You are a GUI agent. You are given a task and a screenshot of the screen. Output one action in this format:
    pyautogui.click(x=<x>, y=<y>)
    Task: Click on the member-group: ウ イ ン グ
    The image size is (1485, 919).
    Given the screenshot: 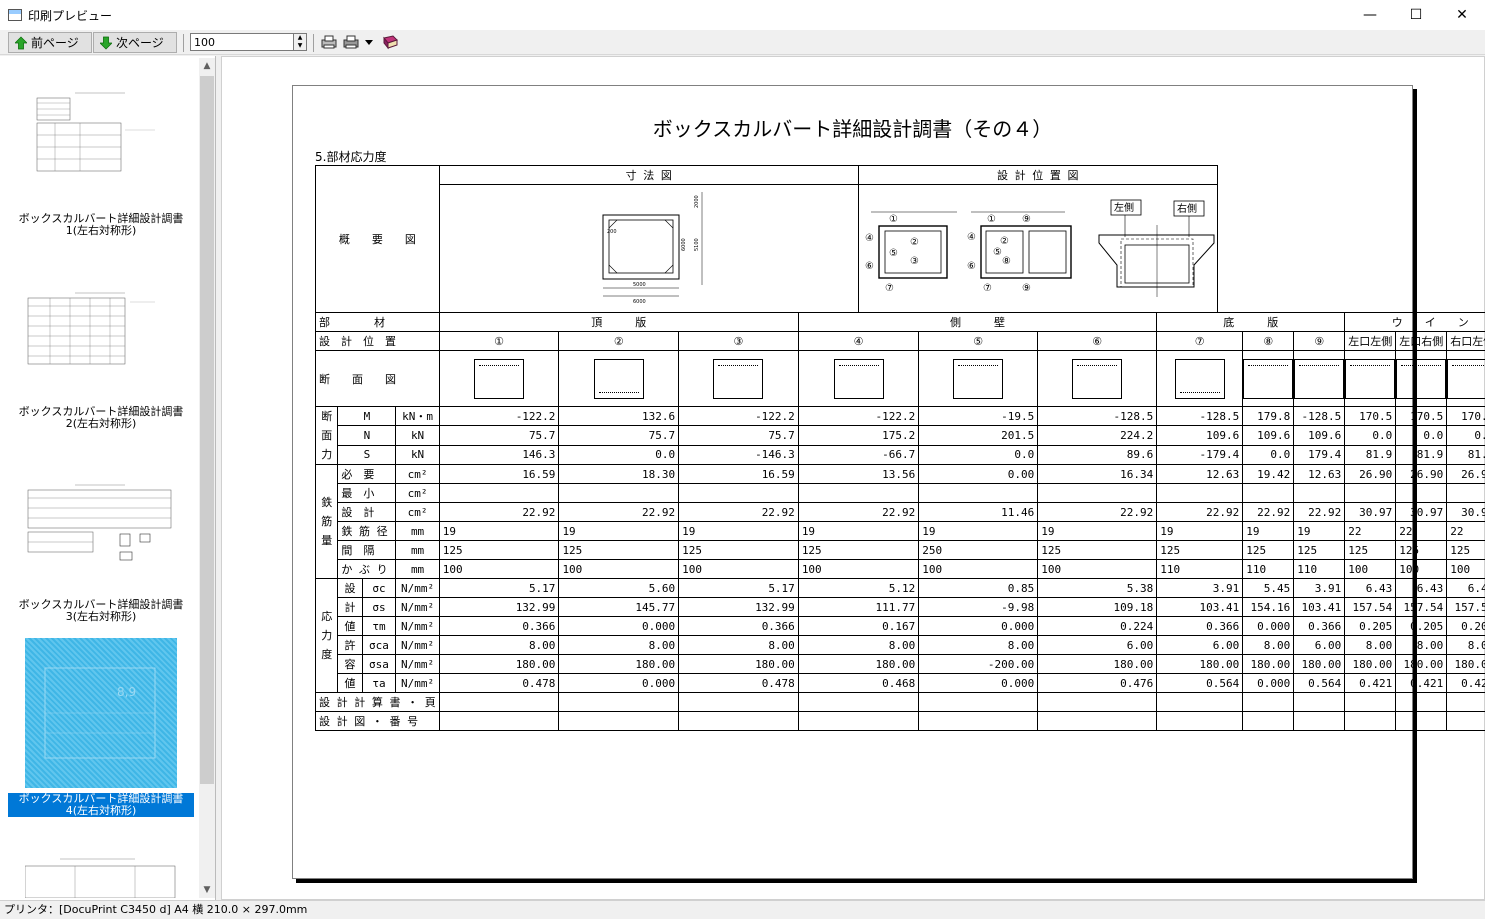 What is the action you would take?
    pyautogui.click(x=1414, y=322)
    